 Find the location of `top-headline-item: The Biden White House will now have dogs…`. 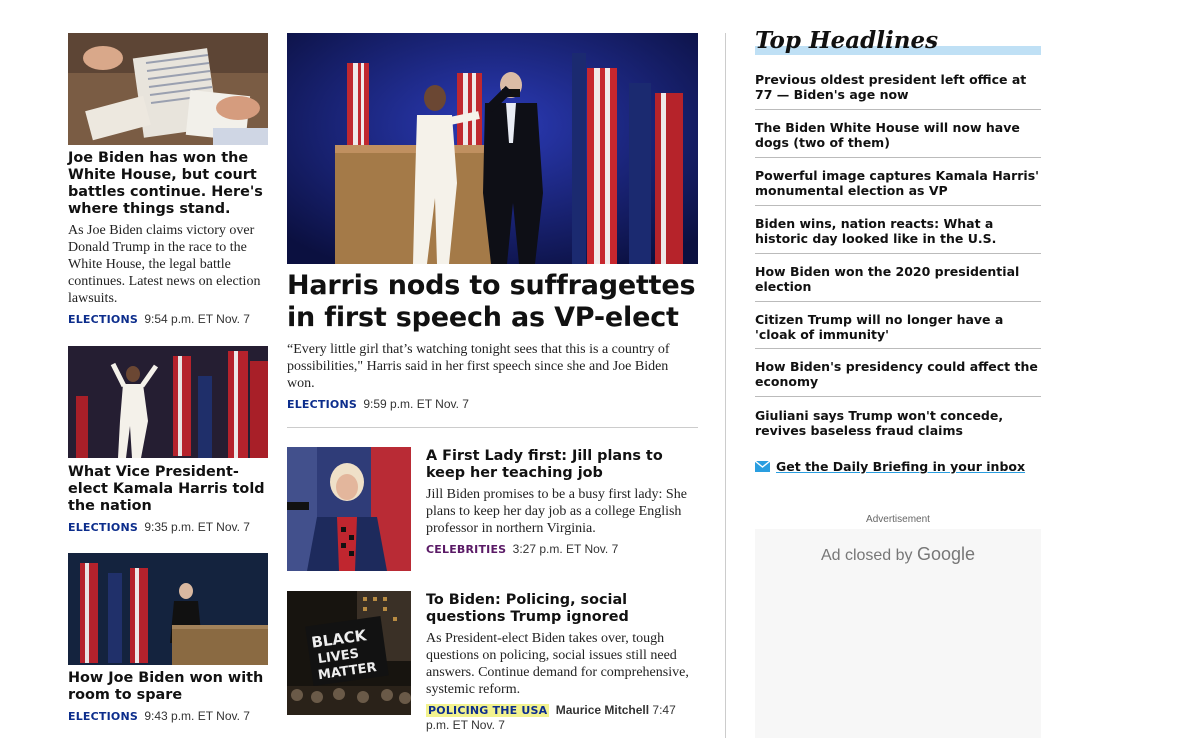

top-headline-item: The Biden White House will now have dogs… is located at coordinates (898, 139).